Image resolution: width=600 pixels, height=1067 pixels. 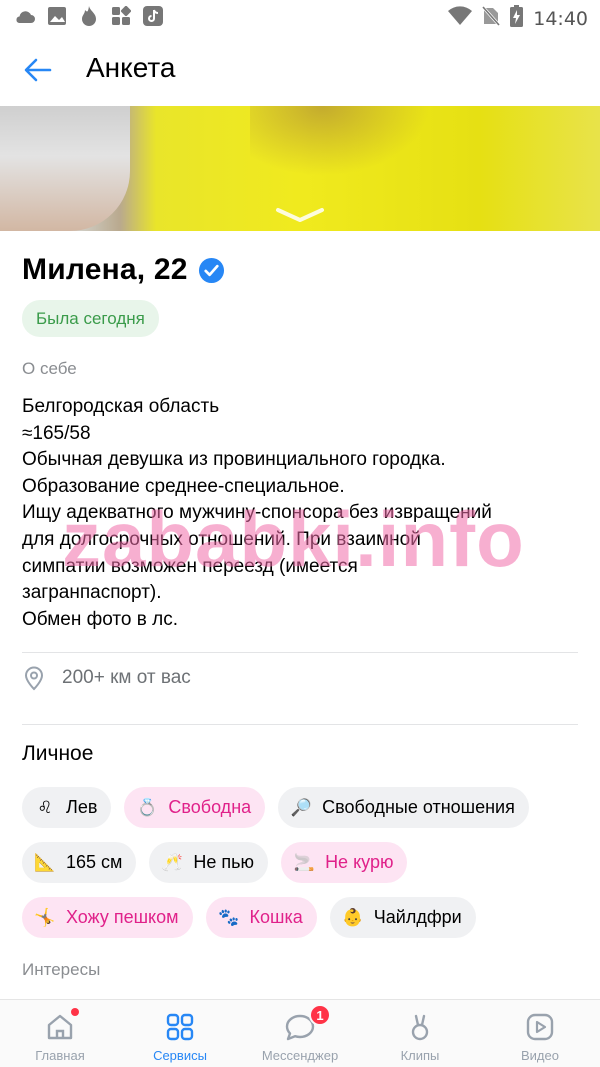 I want to click on tag-smoking: 🚬 Не курю, so click(x=344, y=862).